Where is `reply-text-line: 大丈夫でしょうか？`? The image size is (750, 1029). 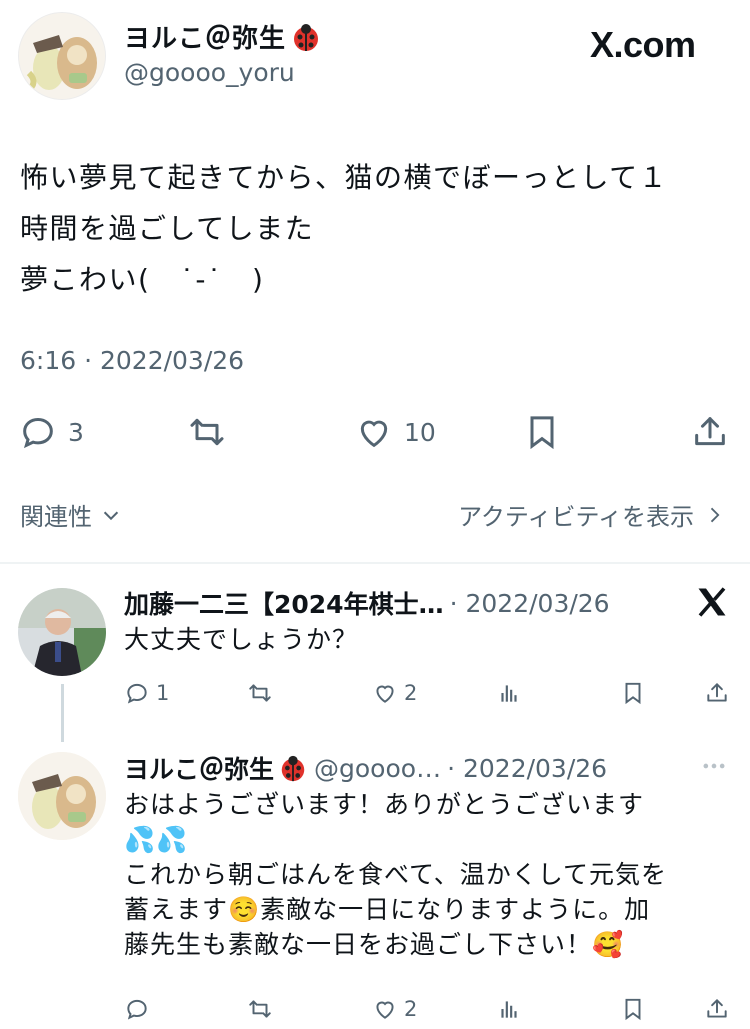 reply-text-line: 大丈夫でしょうか？ is located at coordinates (241, 639).